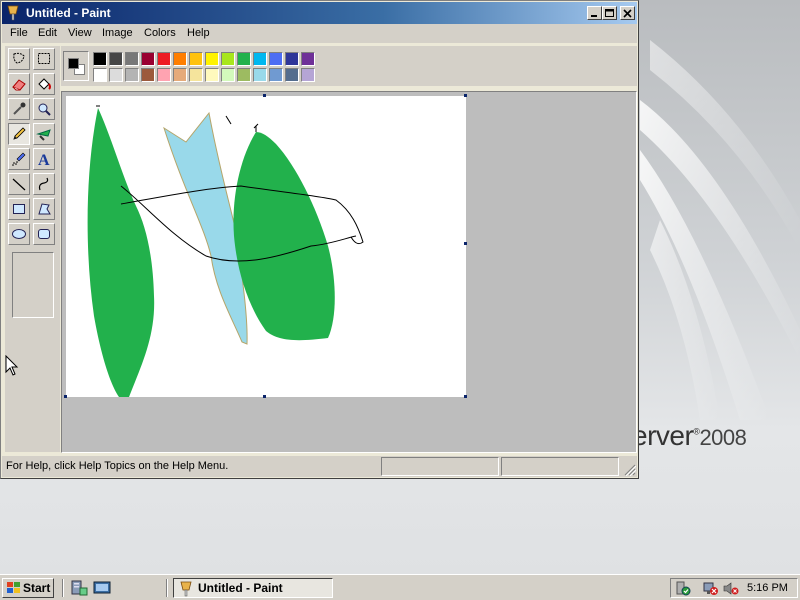 The width and height of the screenshot is (800, 600). What do you see at coordinates (630, 470) in the screenshot?
I see `resize-grip-icon` at bounding box center [630, 470].